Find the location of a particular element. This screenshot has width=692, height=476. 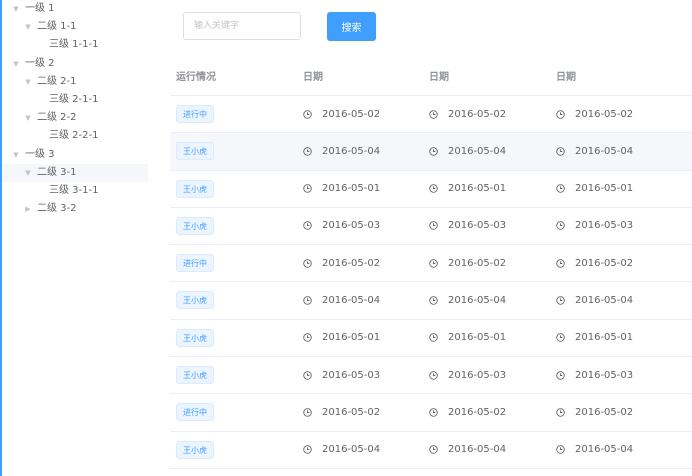

tree-node: 三级 2-2-1 is located at coordinates (76, 136).